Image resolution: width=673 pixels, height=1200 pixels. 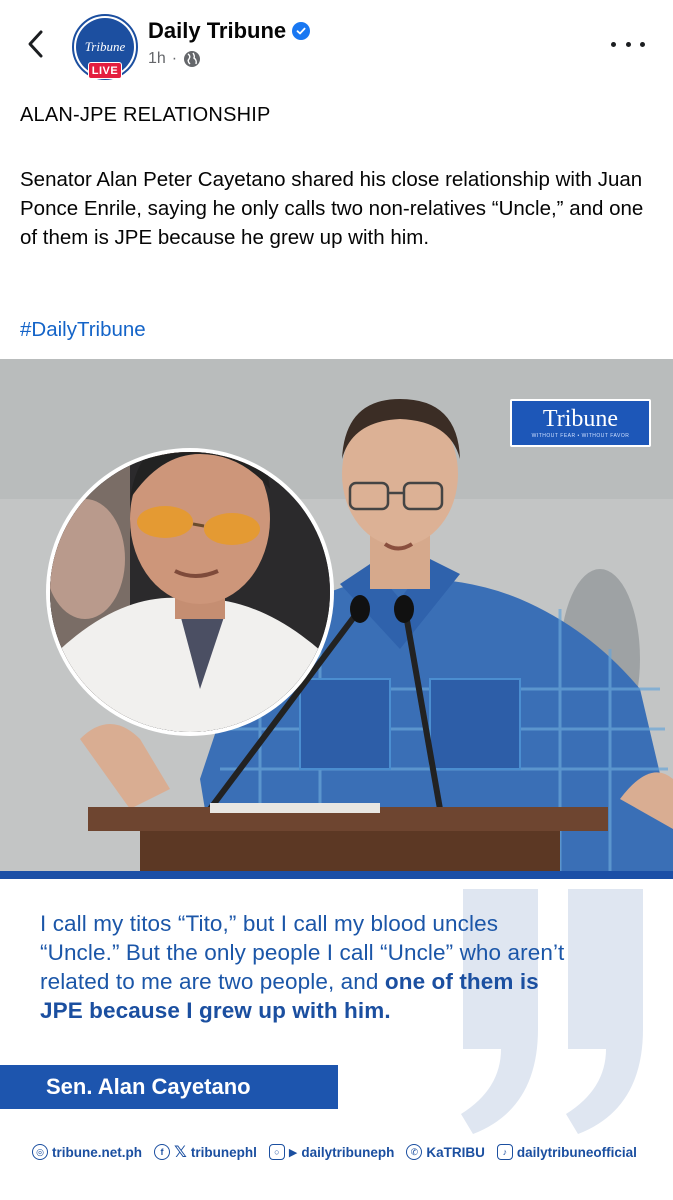 What do you see at coordinates (293, 1152) in the screenshot?
I see `youtube-icon: ▶` at bounding box center [293, 1152].